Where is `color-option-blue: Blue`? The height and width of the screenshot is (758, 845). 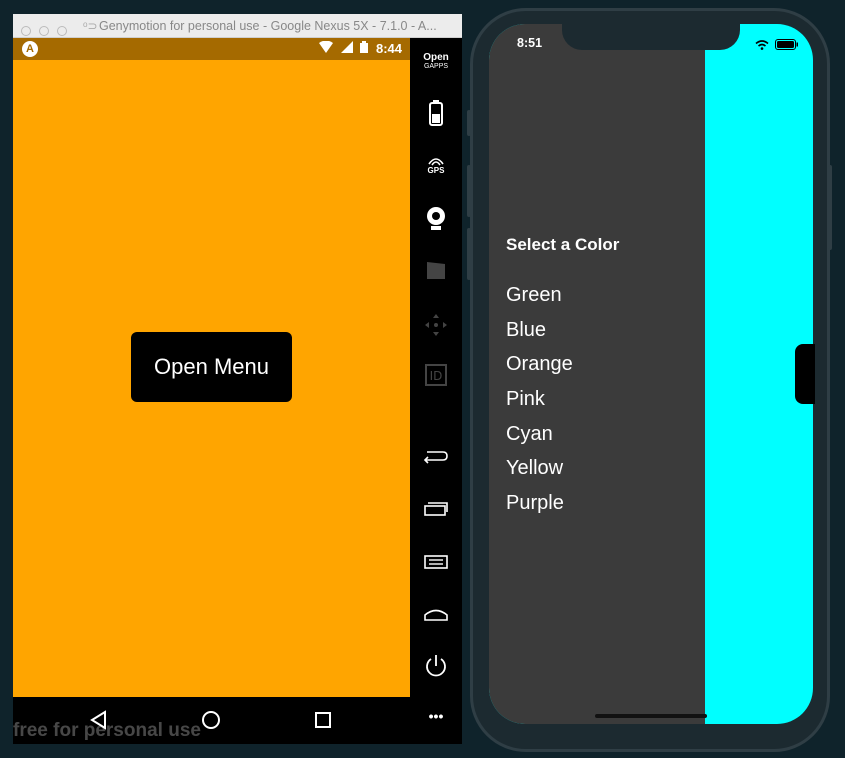 color-option-blue: Blue is located at coordinates (539, 334).